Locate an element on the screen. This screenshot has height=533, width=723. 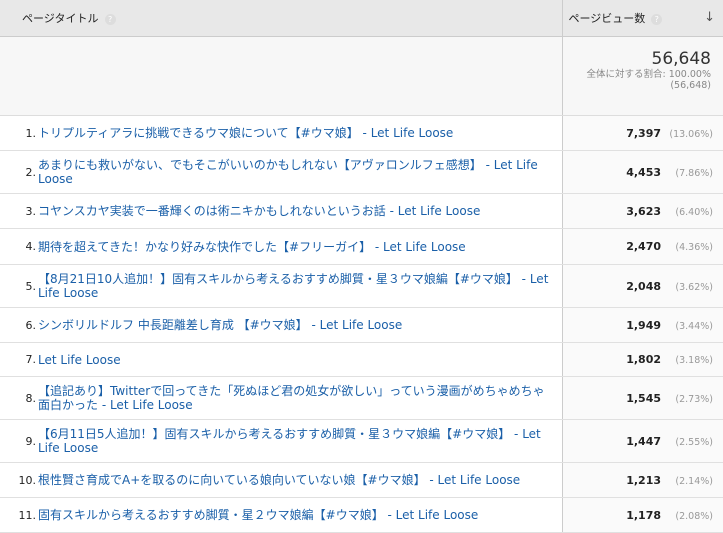
row-rank: 8. is located at coordinates (18, 398).